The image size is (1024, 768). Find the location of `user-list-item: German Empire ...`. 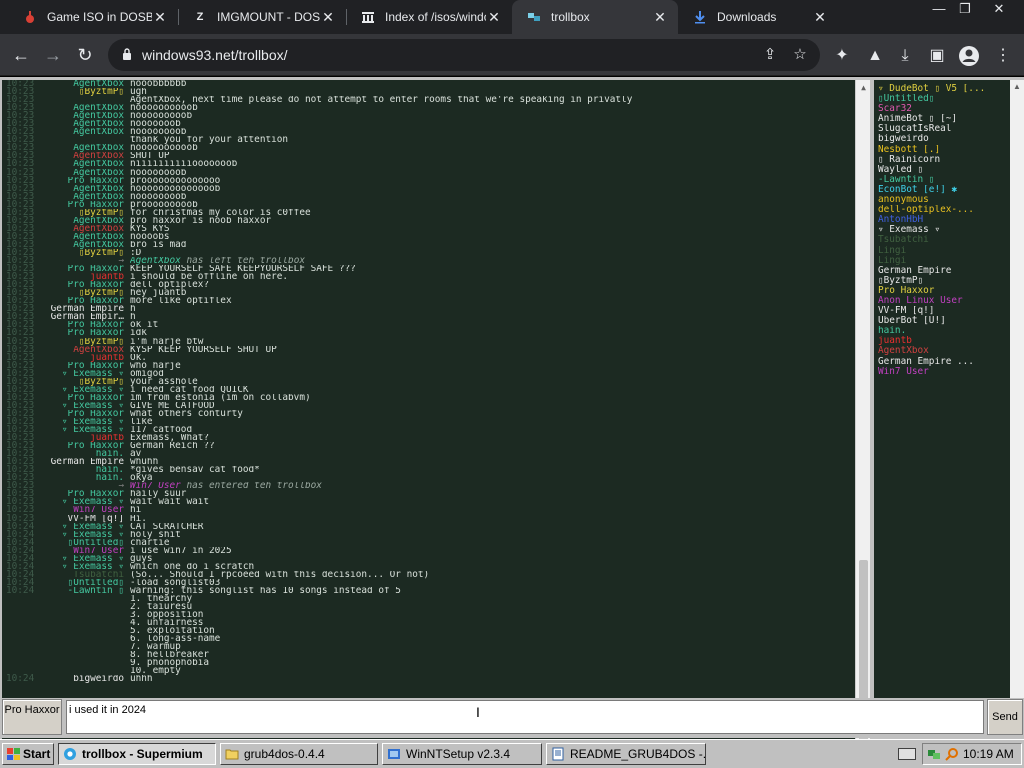

user-list-item: German Empire ... is located at coordinates (944, 362).